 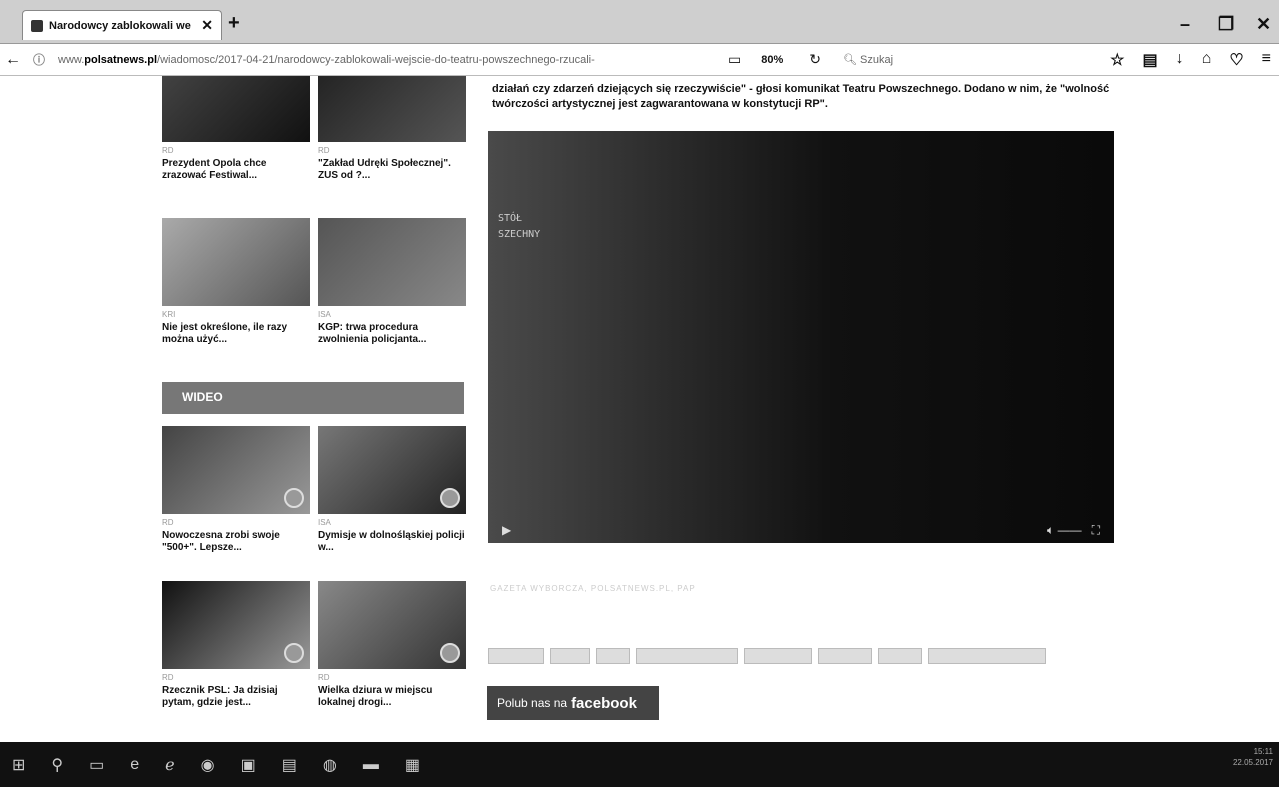 I want to click on bookmark-star-icon: ☆, so click(x=1117, y=60).